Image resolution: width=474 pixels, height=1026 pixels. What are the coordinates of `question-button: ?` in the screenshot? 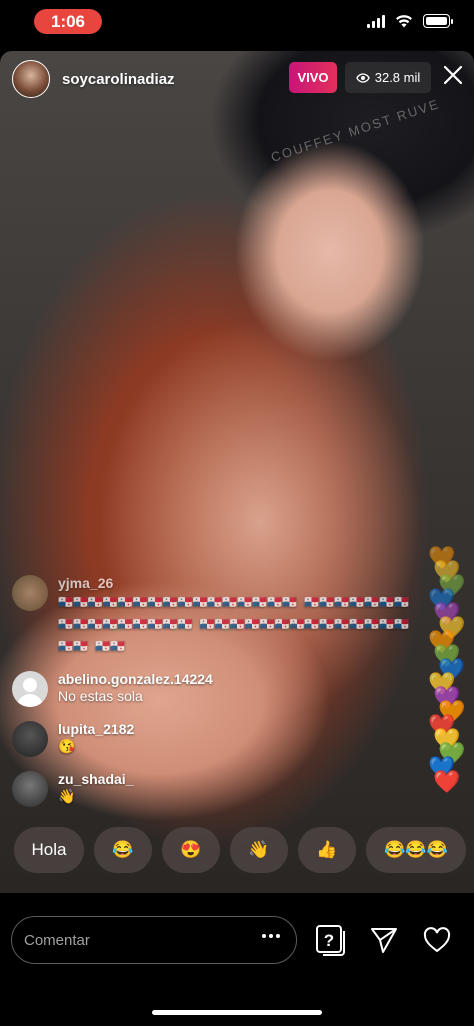 It's located at (331, 940).